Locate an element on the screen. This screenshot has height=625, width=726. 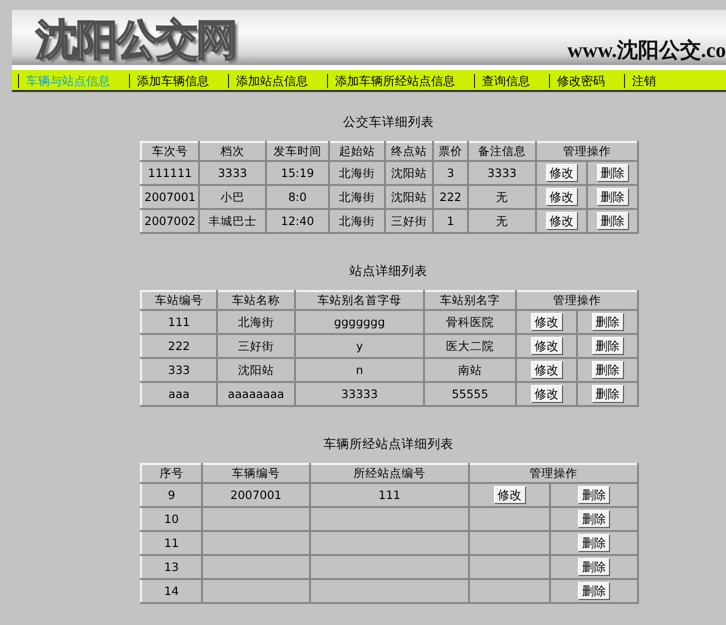
table-title: 公交车详细列表 is located at coordinates (388, 122).